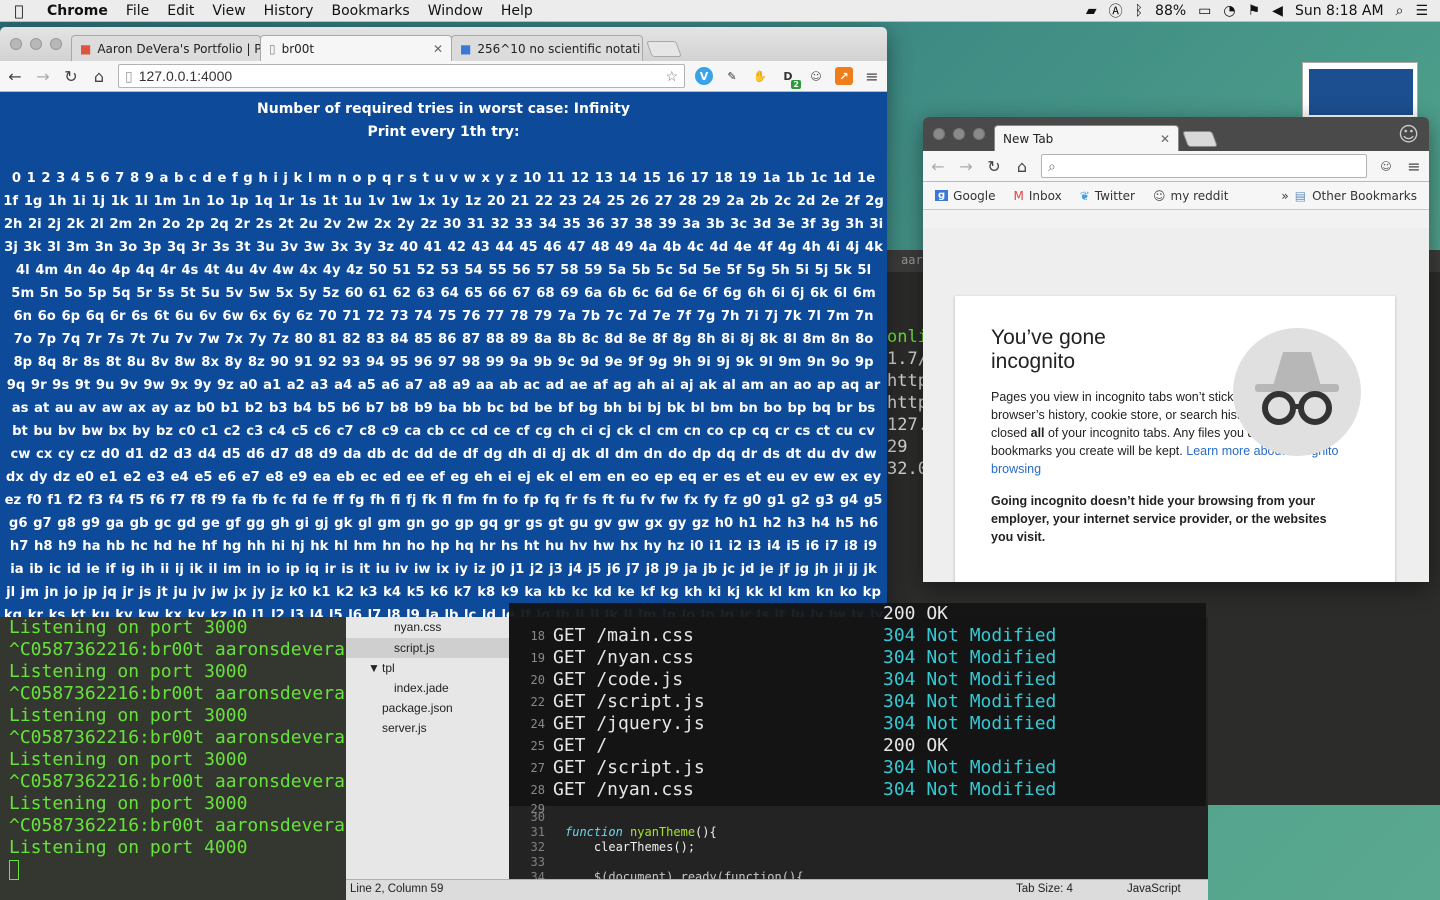 Image resolution: width=1440 pixels, height=900 pixels. Describe the element at coordinates (547, 48) in the screenshot. I see `tab-google-search: ■ 256^10 no scientific notati ✕` at that location.